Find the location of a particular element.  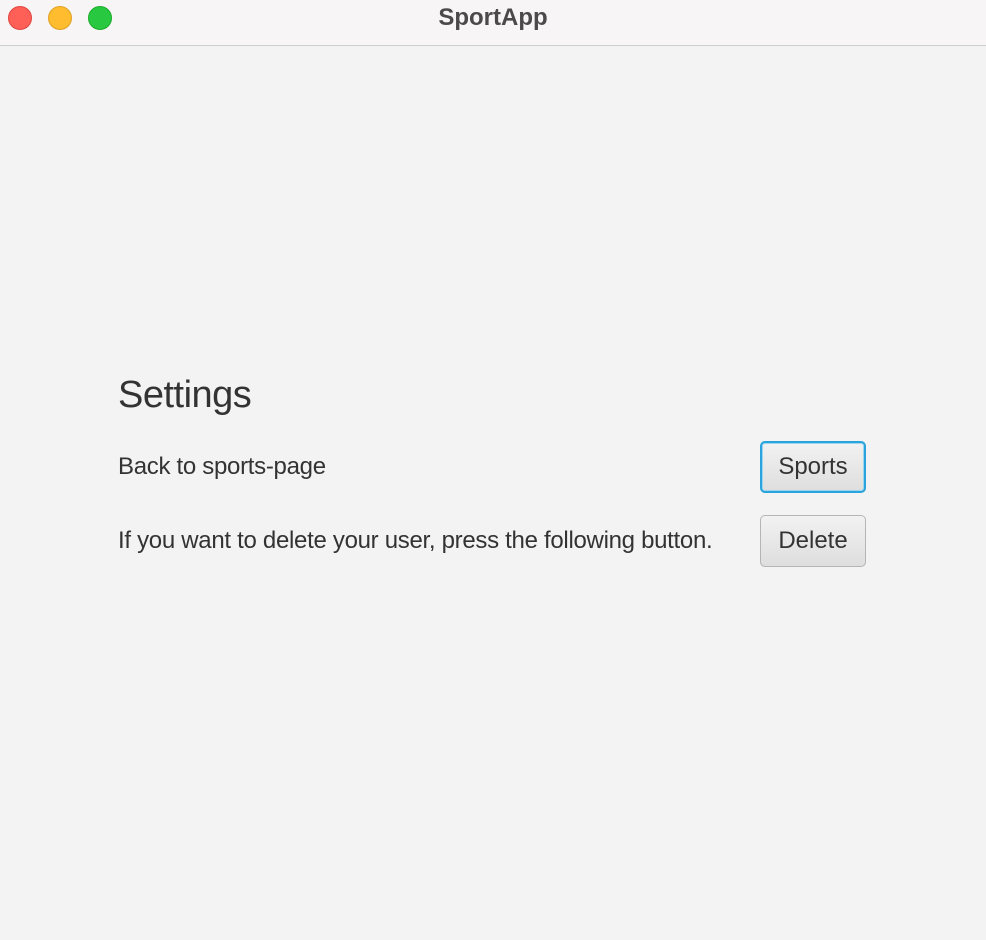

delete-button: Delete is located at coordinates (813, 541).